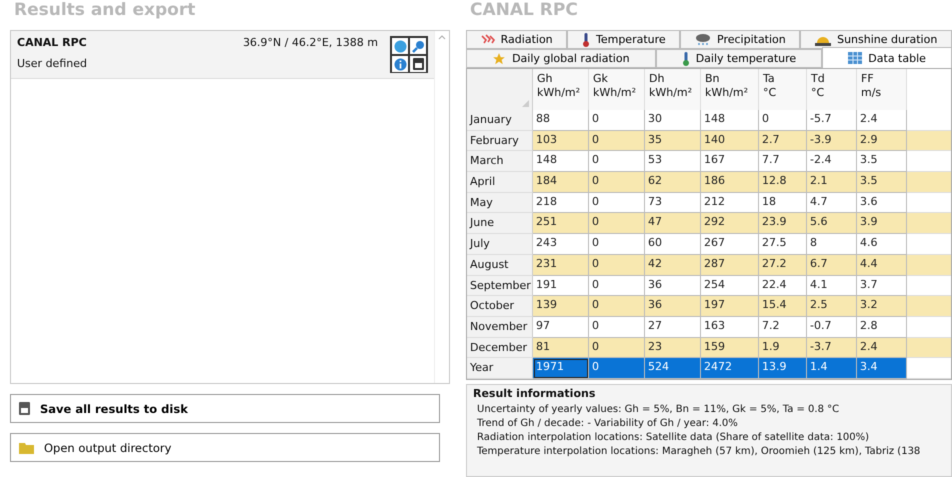  What do you see at coordinates (783, 203) in the screenshot?
I see `table-cell: 18` at bounding box center [783, 203].